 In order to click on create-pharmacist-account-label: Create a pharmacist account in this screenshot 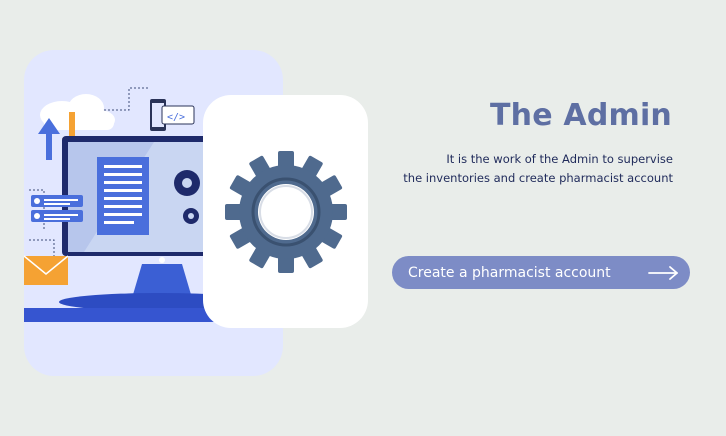, I will do `click(509, 272)`.